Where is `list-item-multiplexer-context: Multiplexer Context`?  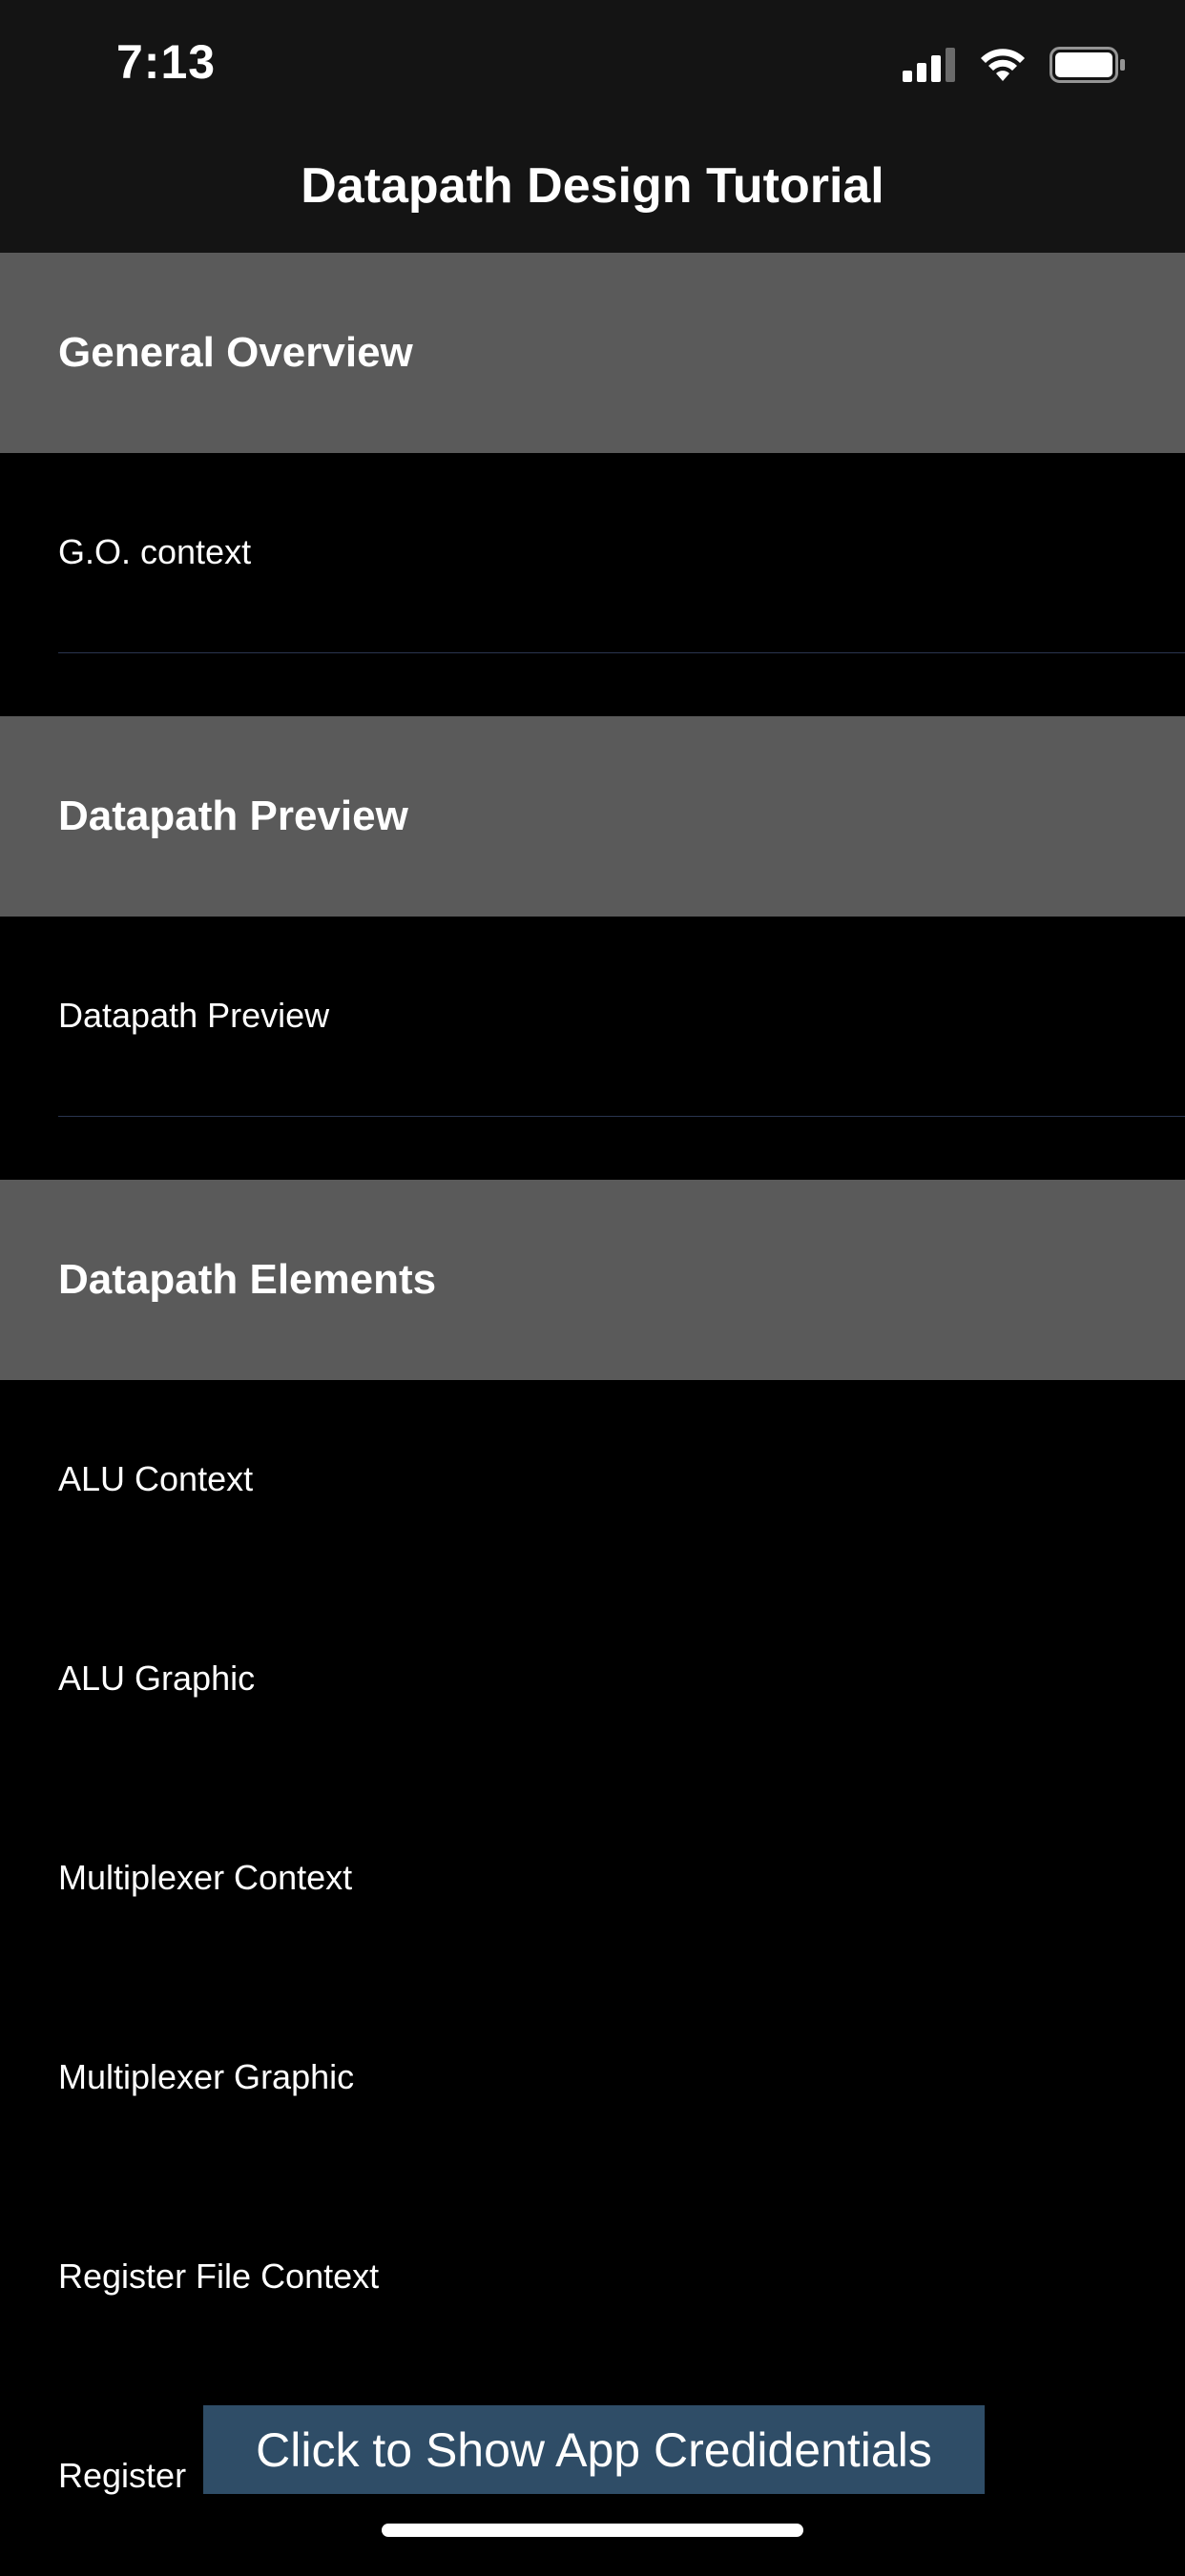
list-item-multiplexer-context: Multiplexer Context is located at coordinates (592, 1879).